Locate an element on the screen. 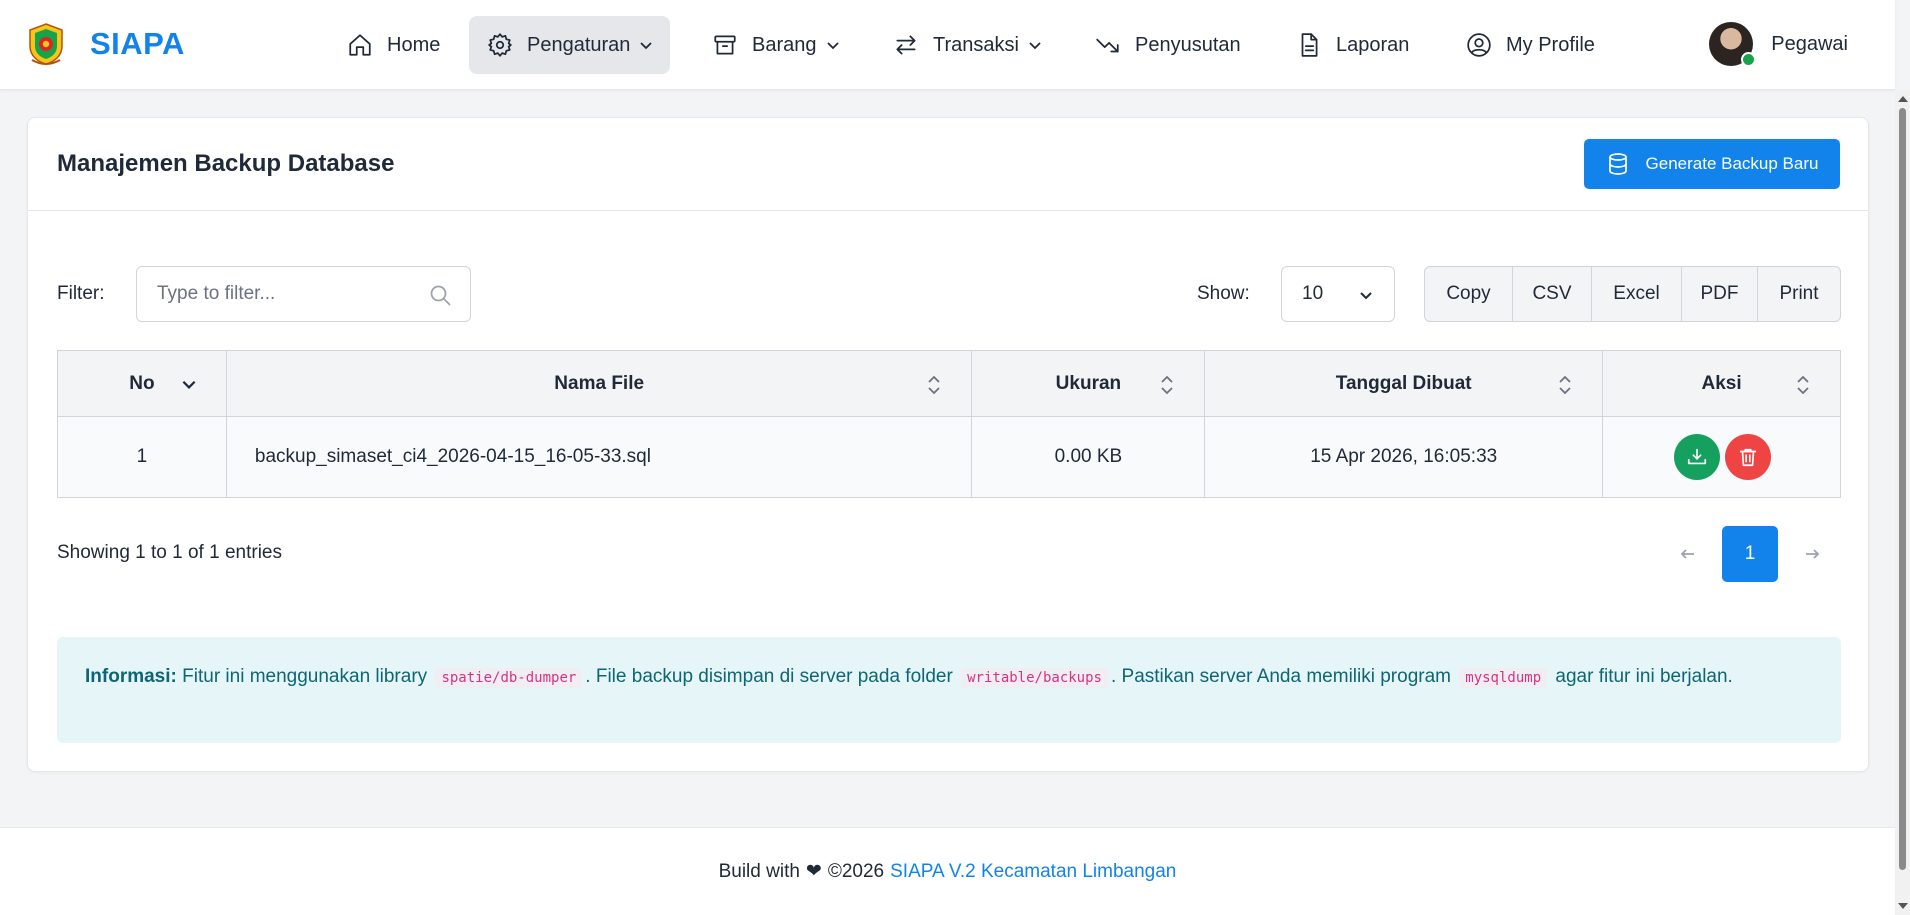 The height and width of the screenshot is (915, 1910). user-name: Pegawai is located at coordinates (1809, 43).